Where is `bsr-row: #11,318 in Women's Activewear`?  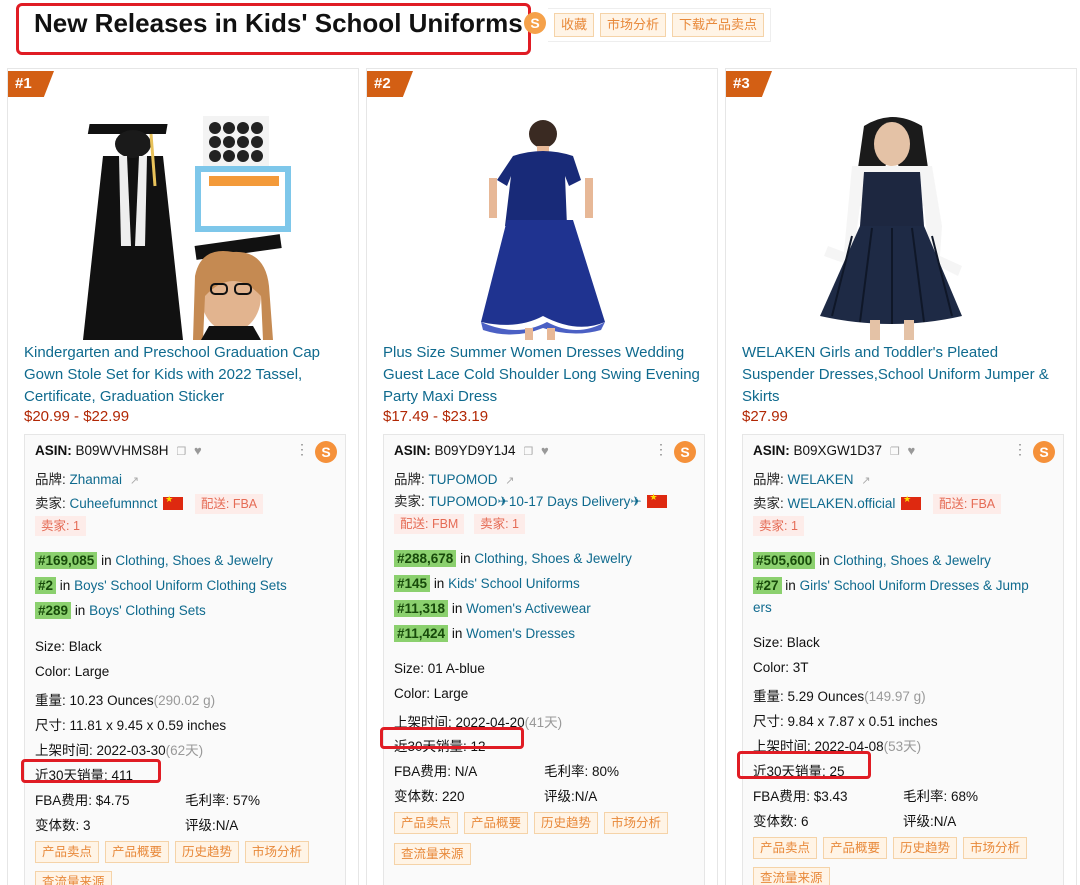 bsr-row: #11,318 in Women's Activewear is located at coordinates (492, 608).